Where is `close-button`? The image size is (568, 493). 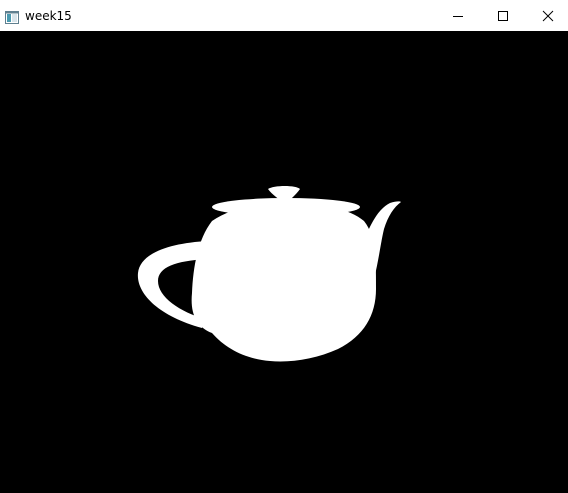
close-button is located at coordinates (546, 15).